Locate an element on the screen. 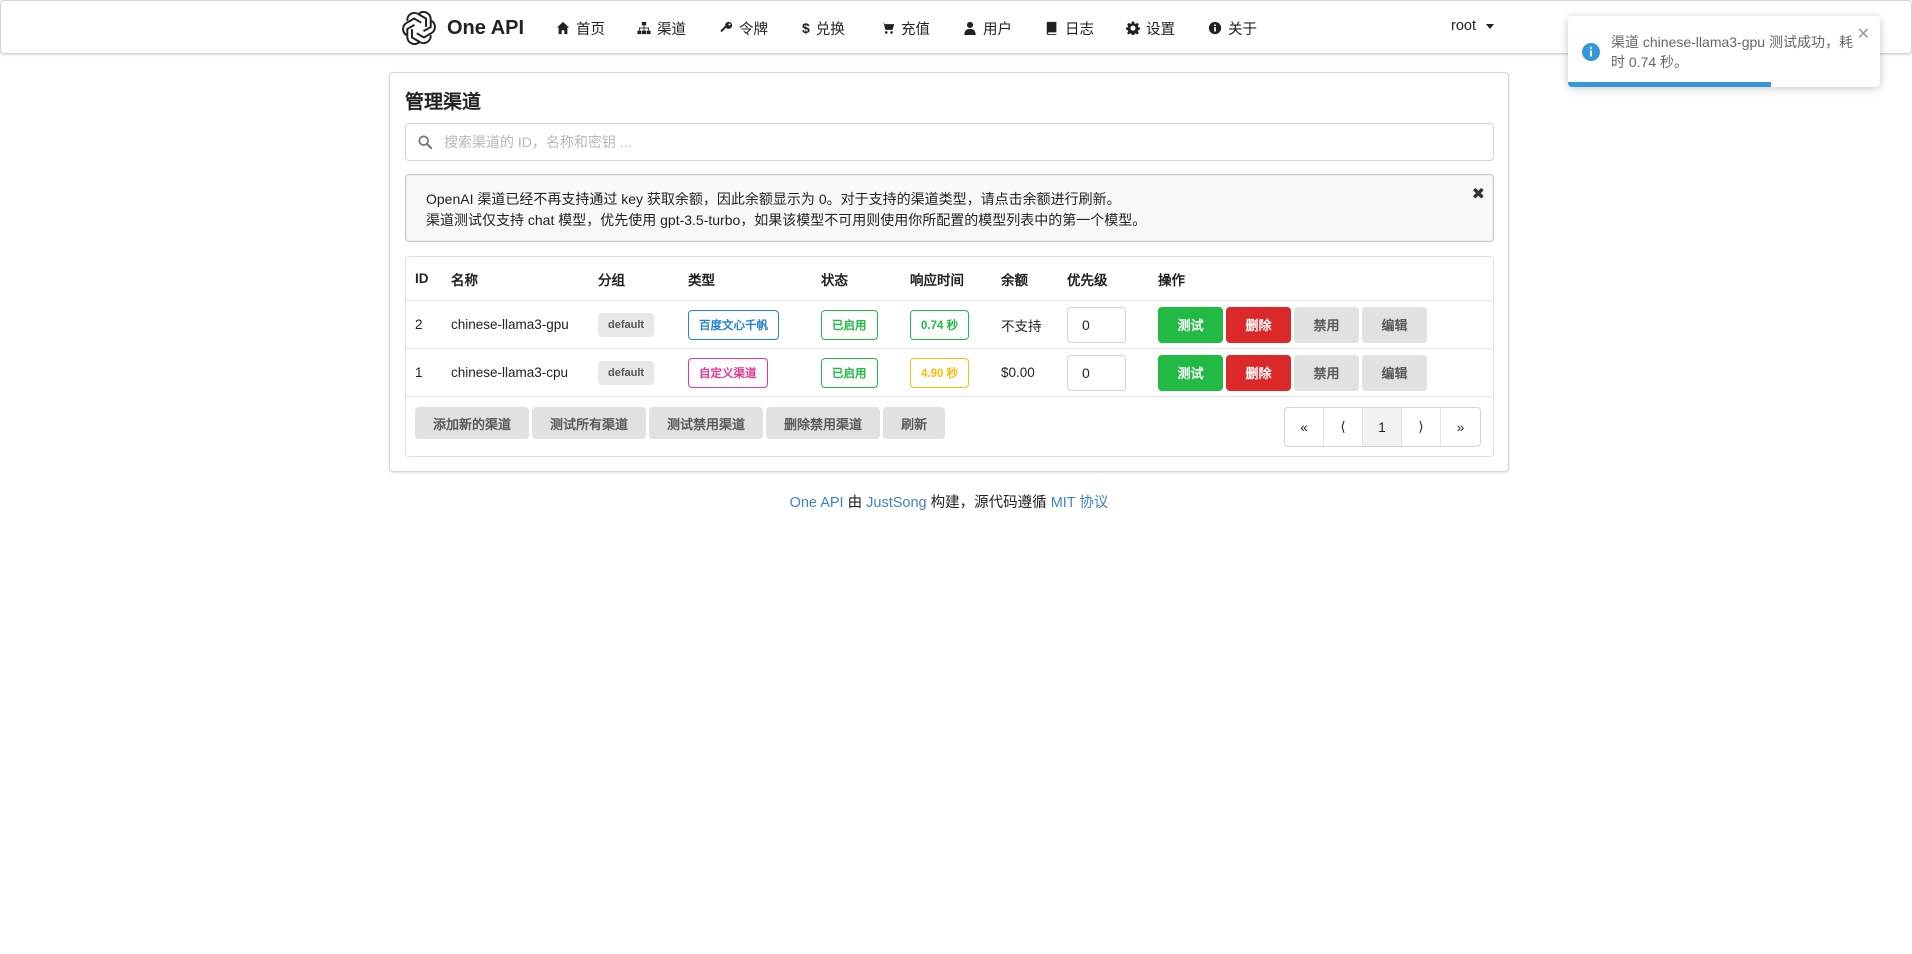 The image size is (1912, 954). nav-item-users: 用户 is located at coordinates (987, 28).